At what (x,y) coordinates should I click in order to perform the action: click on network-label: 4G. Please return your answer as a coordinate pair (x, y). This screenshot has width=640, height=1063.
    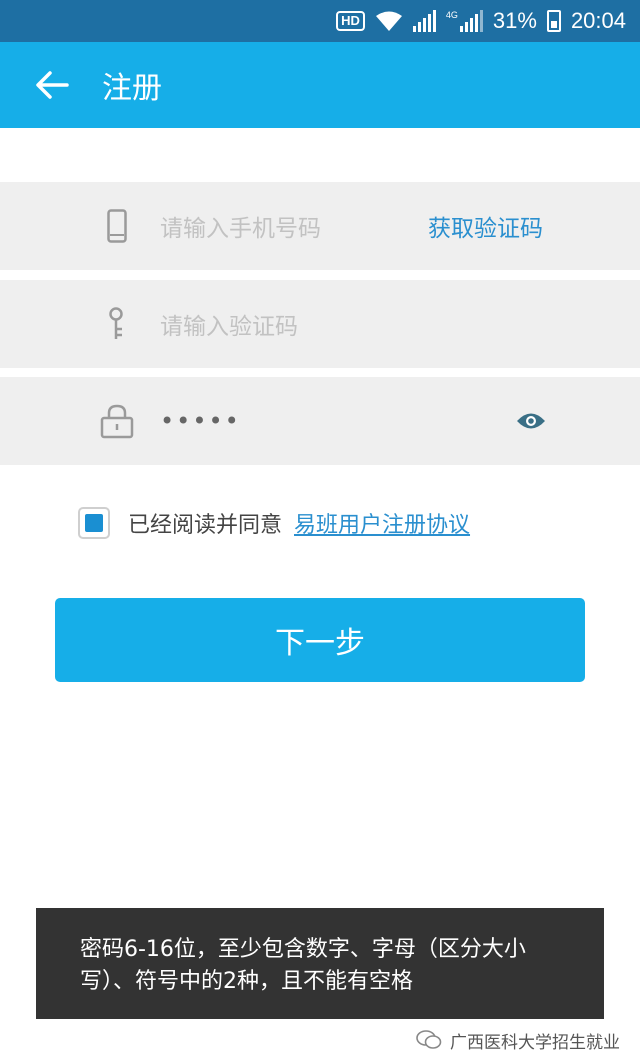
    Looking at the image, I should click on (451, 15).